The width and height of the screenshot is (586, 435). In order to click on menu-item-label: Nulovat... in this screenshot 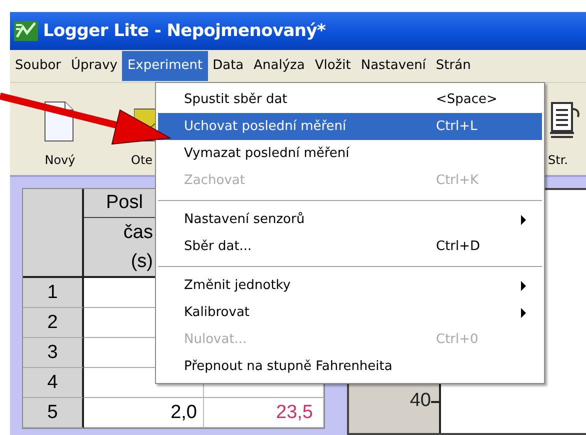, I will do `click(216, 339)`.